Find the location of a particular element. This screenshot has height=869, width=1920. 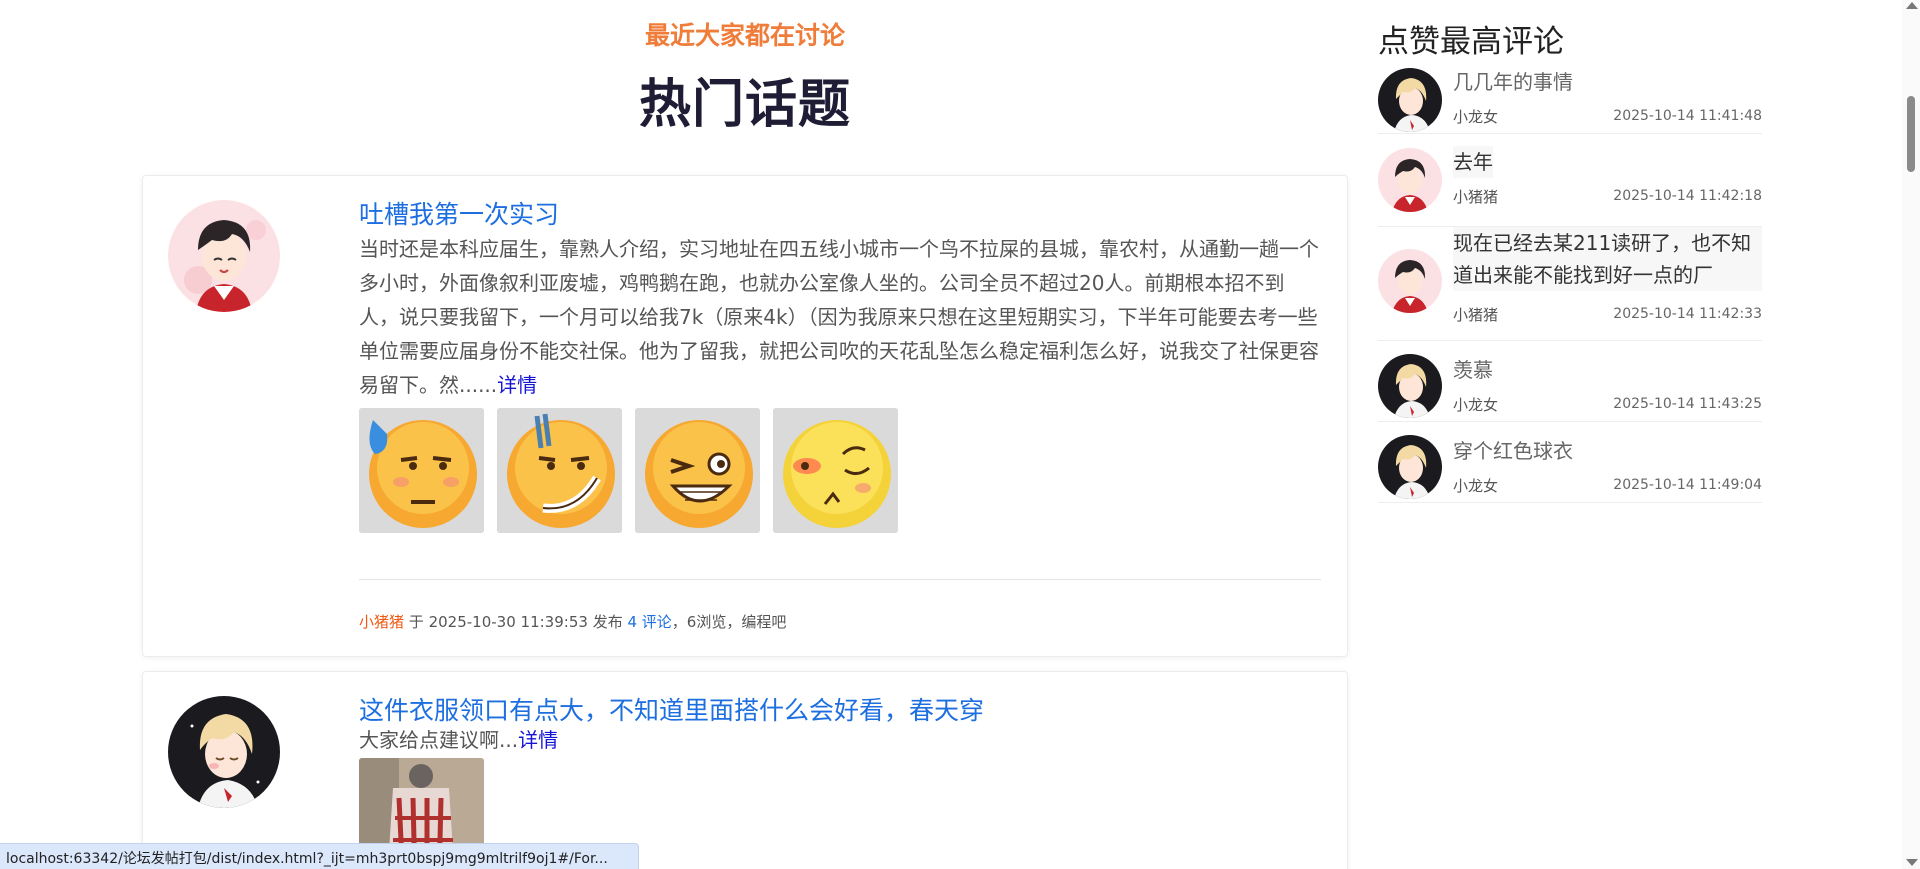

post-title-link: 吐槽我第一次实习 is located at coordinates (459, 215).